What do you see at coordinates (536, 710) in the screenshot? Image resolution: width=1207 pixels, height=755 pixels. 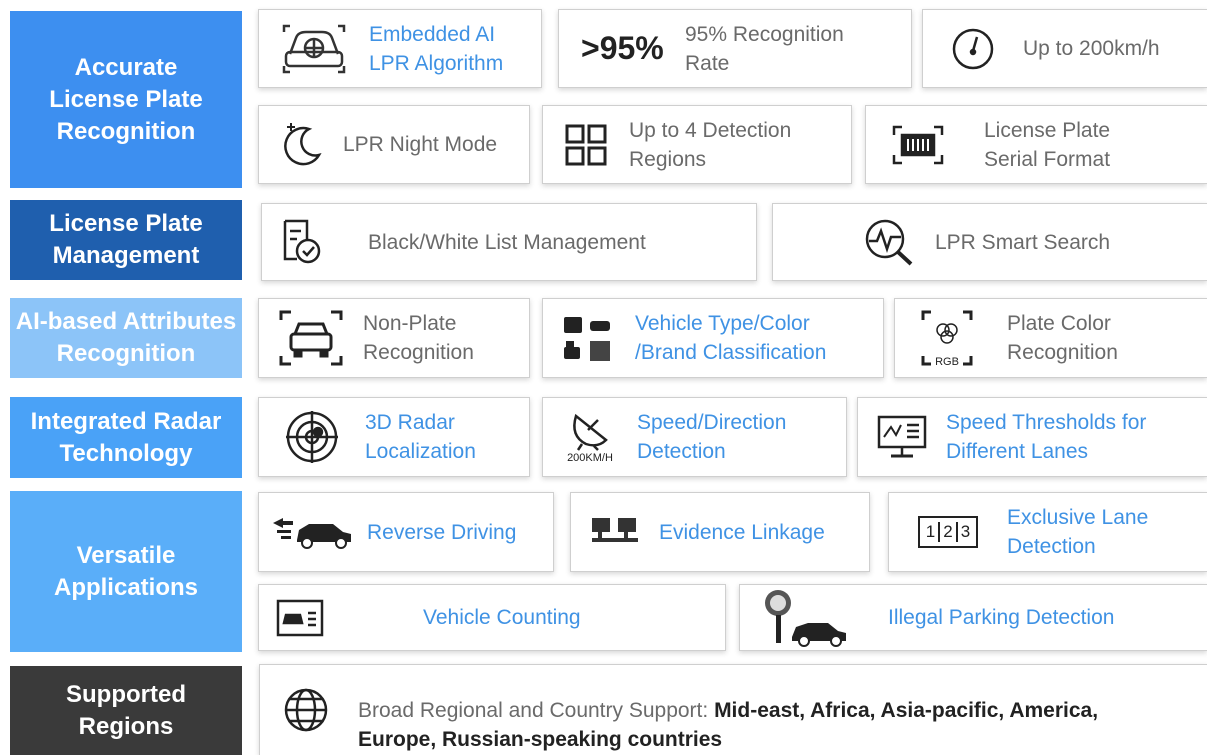 I see `regions-prefix: Broad Regional and Country Support:` at bounding box center [536, 710].